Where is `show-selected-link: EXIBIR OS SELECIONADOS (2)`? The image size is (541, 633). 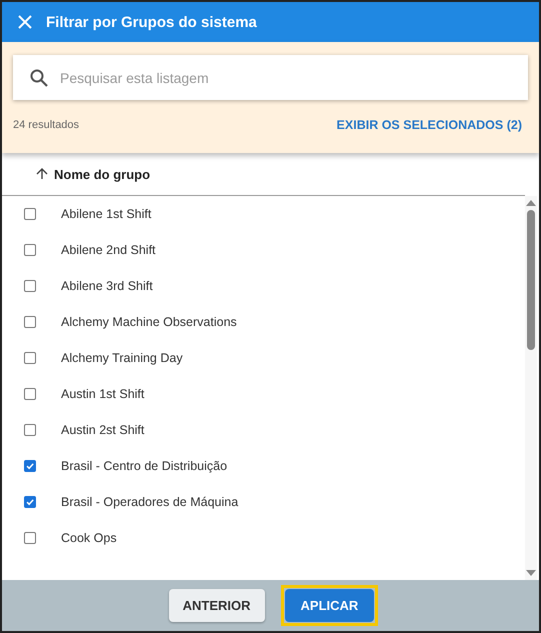 show-selected-link: EXIBIR OS SELECIONADOS (2) is located at coordinates (429, 125).